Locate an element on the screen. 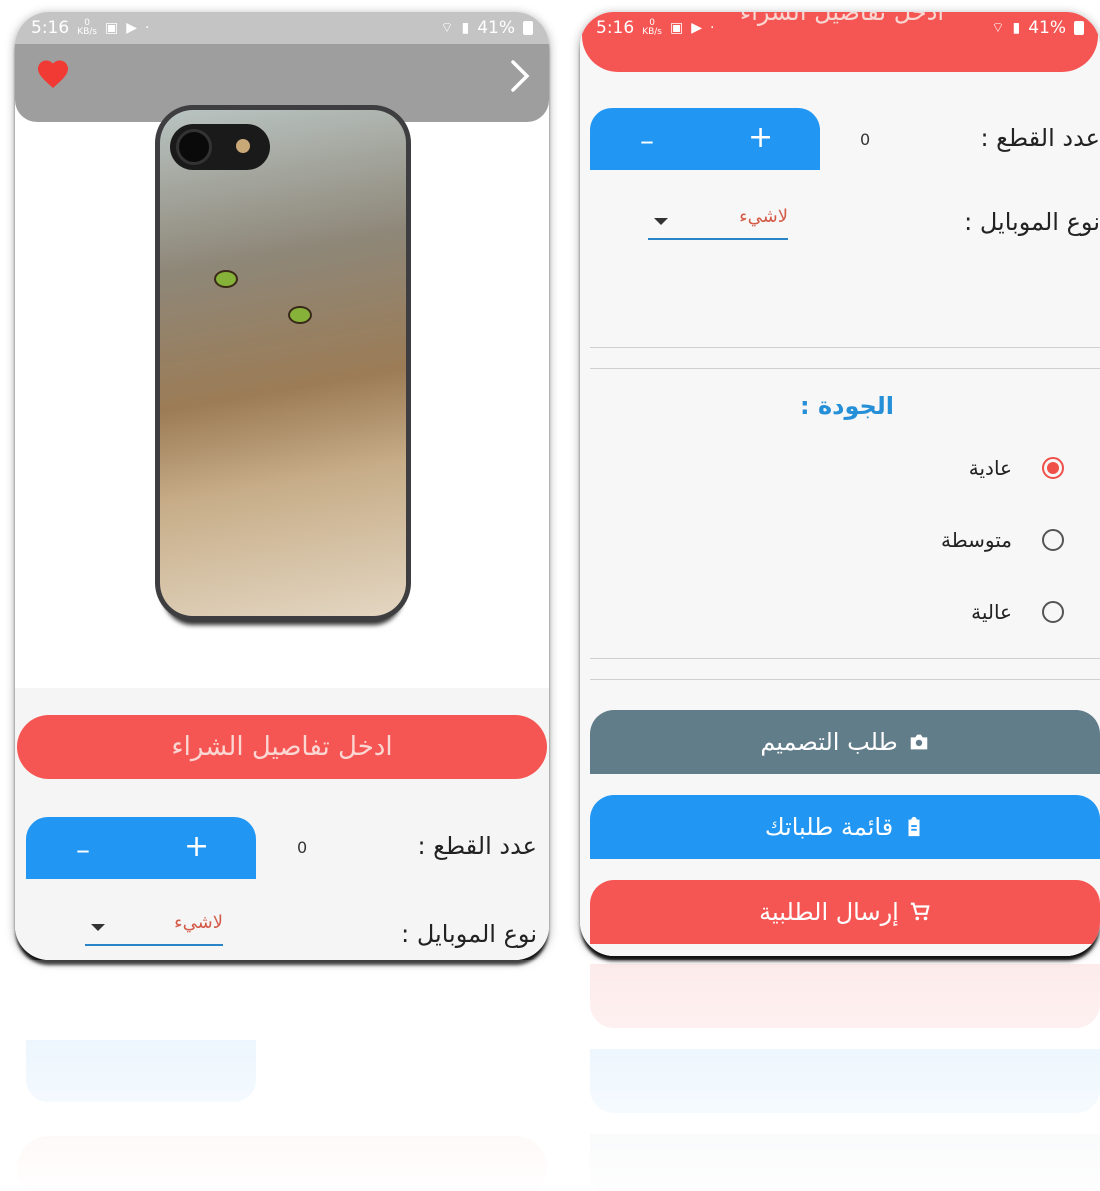  quality-title: الجودة : is located at coordinates (847, 406).